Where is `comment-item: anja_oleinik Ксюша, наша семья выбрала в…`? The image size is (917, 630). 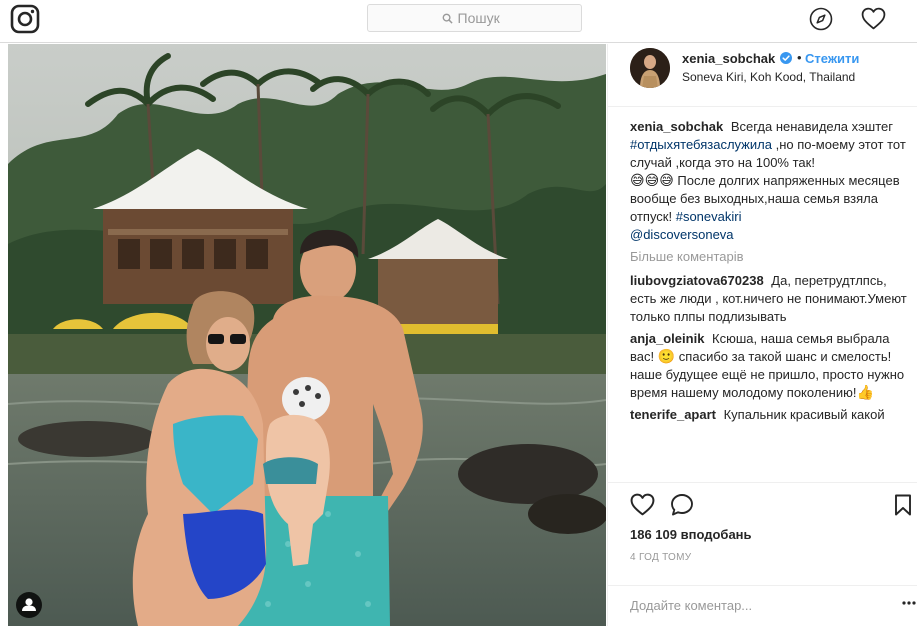
comment-item: anja_oleinik Ксюша, наша семья выбрала в… is located at coordinates (769, 366).